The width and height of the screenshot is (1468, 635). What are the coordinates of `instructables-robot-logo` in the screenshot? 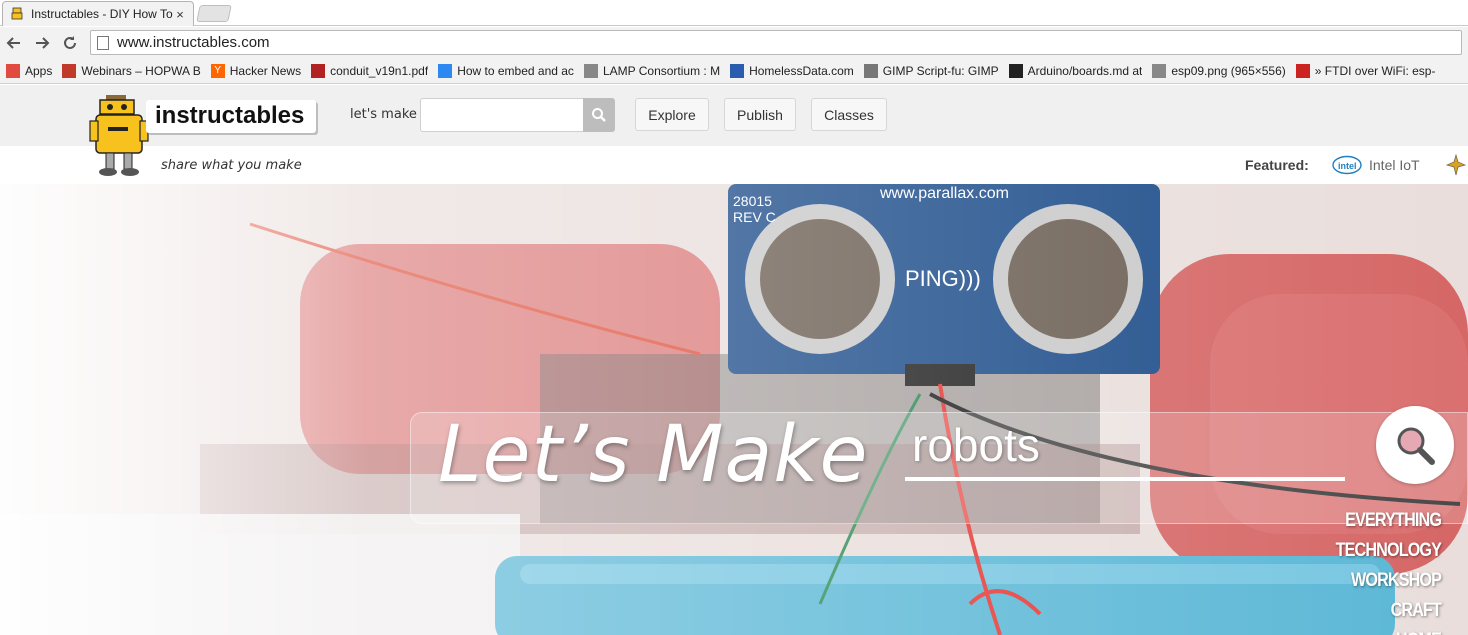 It's located at (120, 138).